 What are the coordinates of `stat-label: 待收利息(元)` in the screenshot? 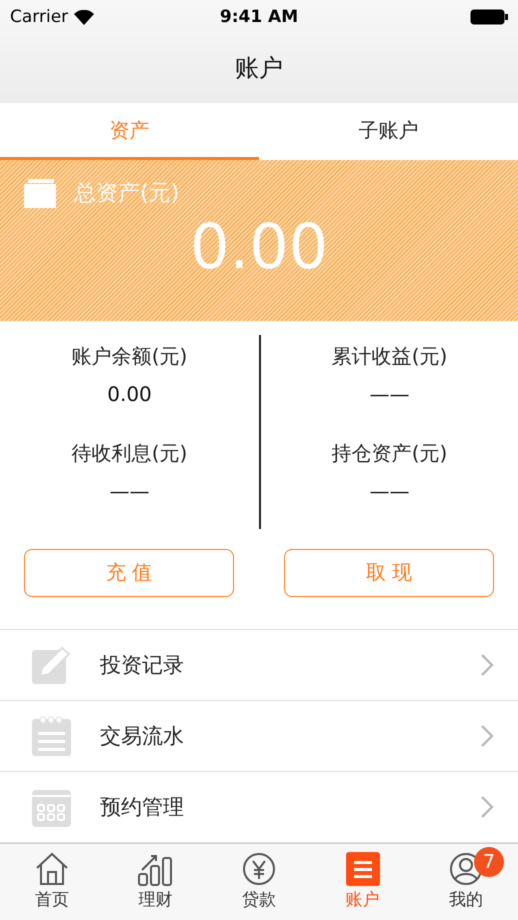 It's located at (130, 453).